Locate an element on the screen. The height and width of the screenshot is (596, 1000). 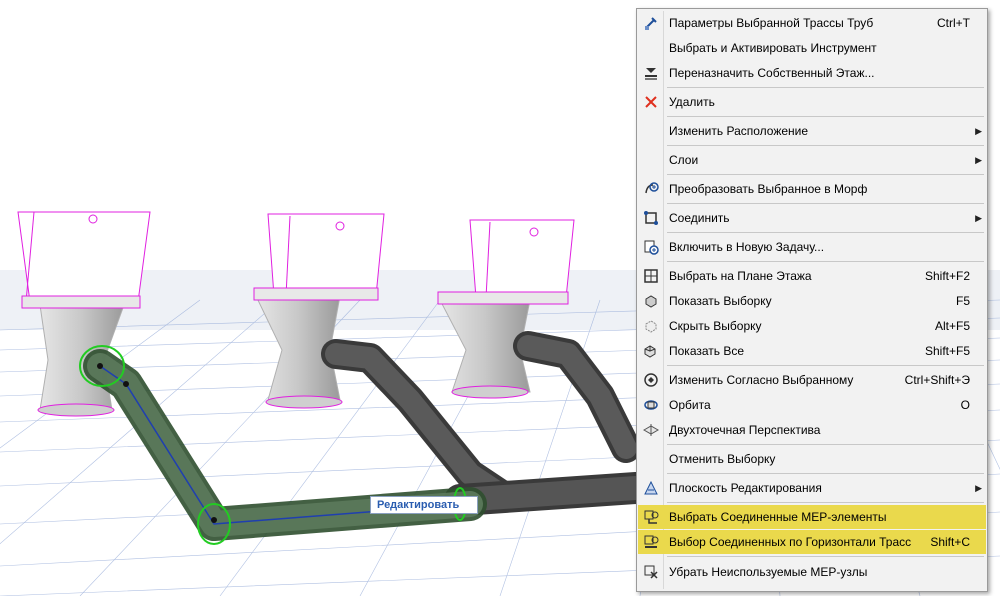
menu-item-label: Выбор Соединенных по Горизонтали Трасс is located at coordinates (790, 542).